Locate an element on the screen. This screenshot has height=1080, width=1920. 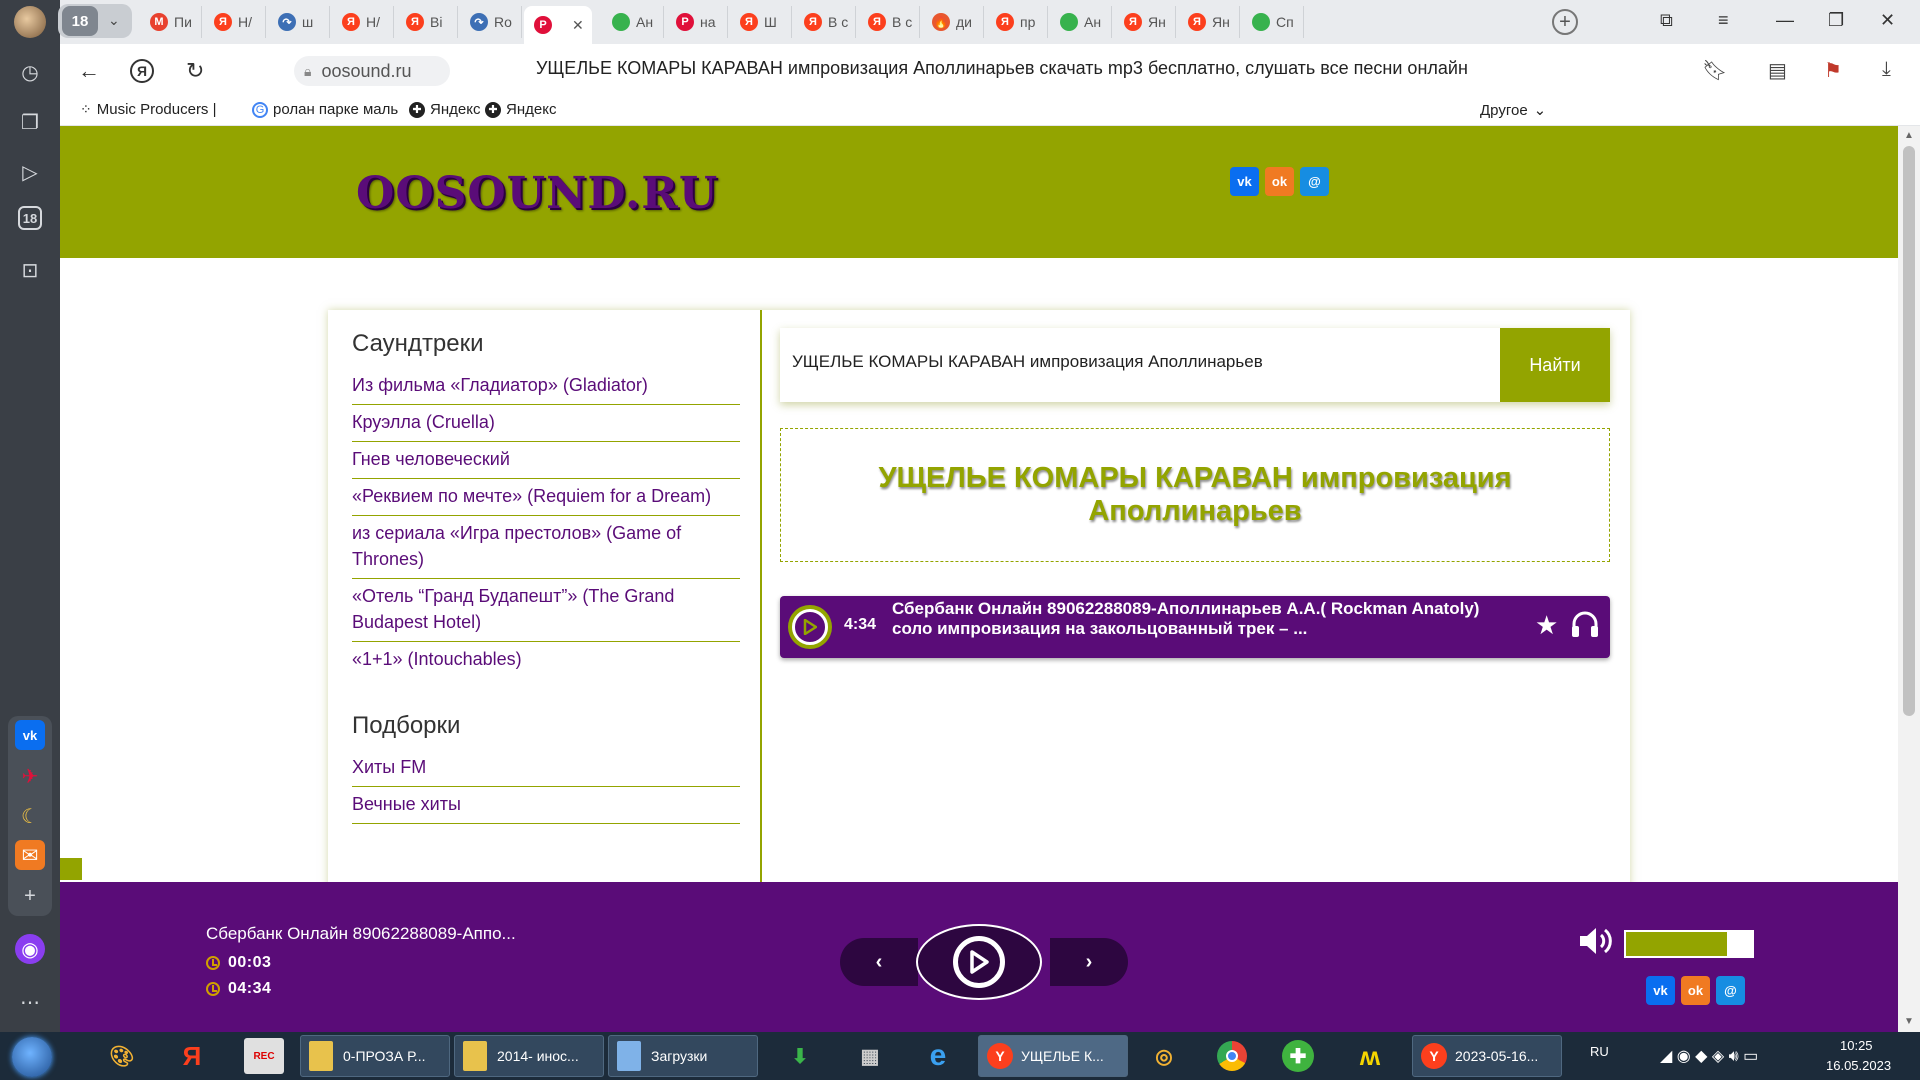
sidebar-link: Круэлла (Cruella) is located at coordinates (546, 423).